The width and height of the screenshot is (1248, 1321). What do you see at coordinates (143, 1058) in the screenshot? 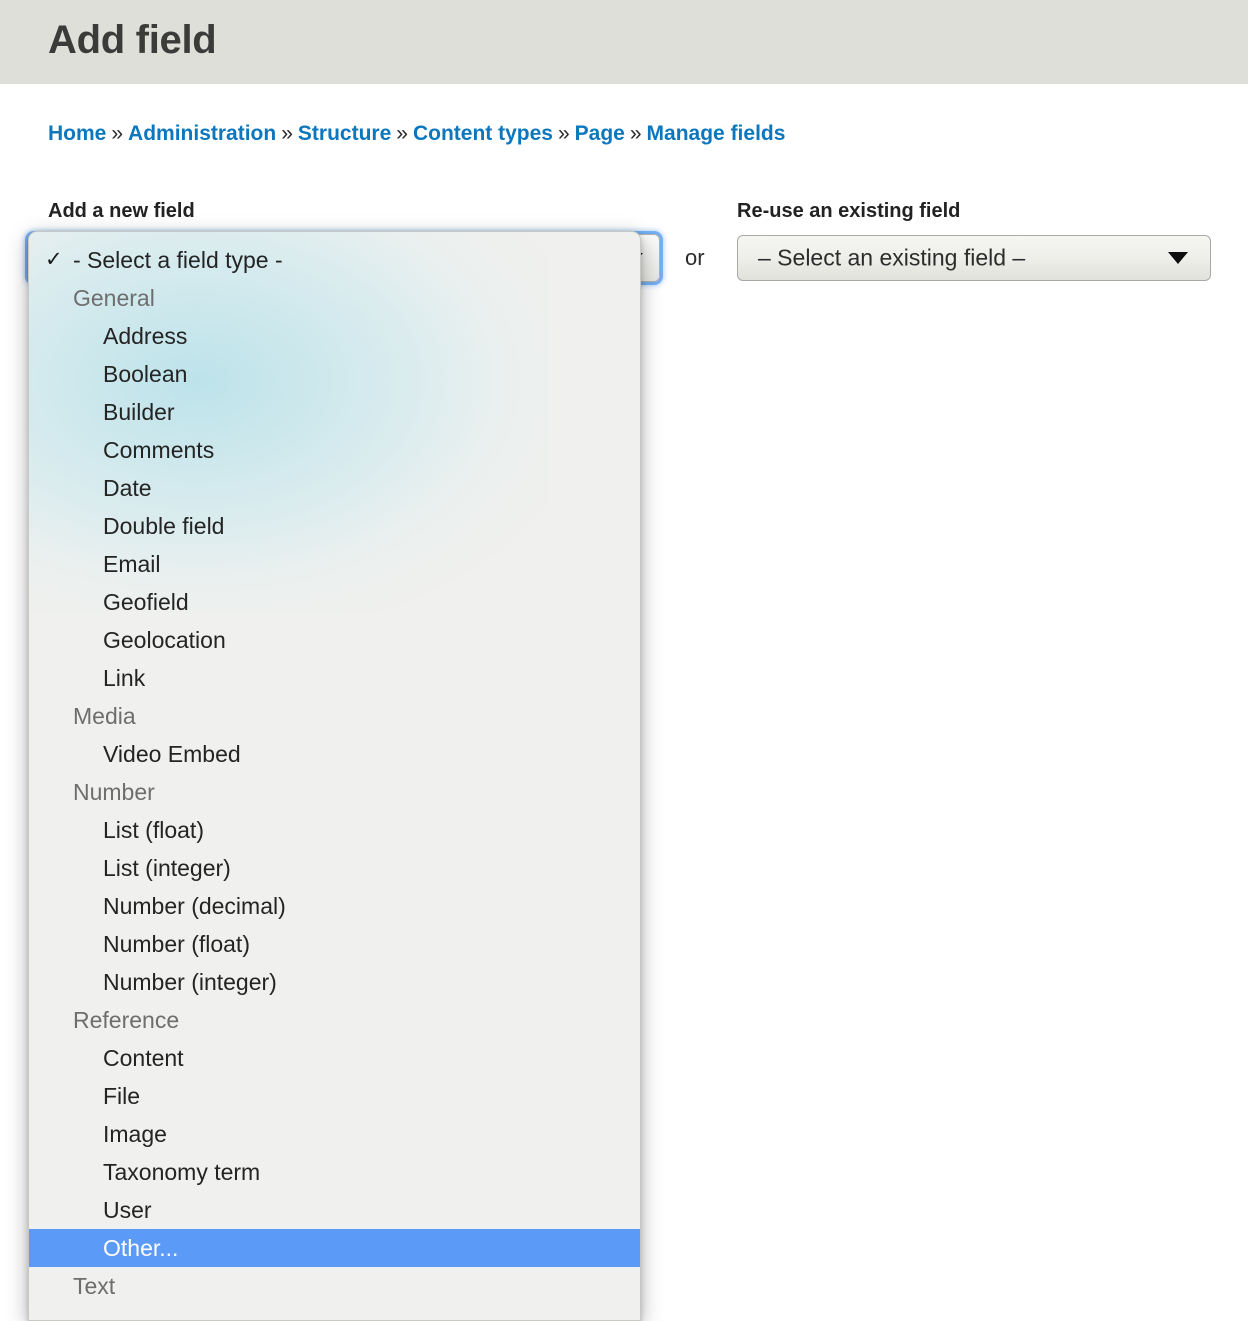
I see `dropdown-option-label: Content` at bounding box center [143, 1058].